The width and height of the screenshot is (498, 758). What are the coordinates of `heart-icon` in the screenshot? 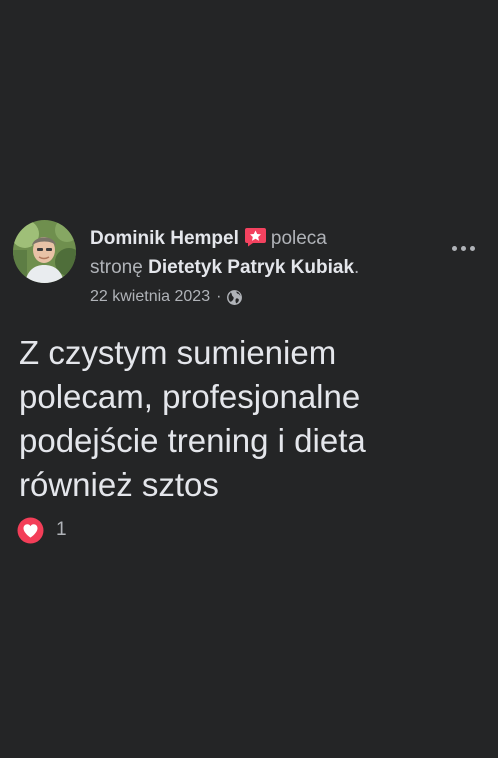 It's located at (30, 530).